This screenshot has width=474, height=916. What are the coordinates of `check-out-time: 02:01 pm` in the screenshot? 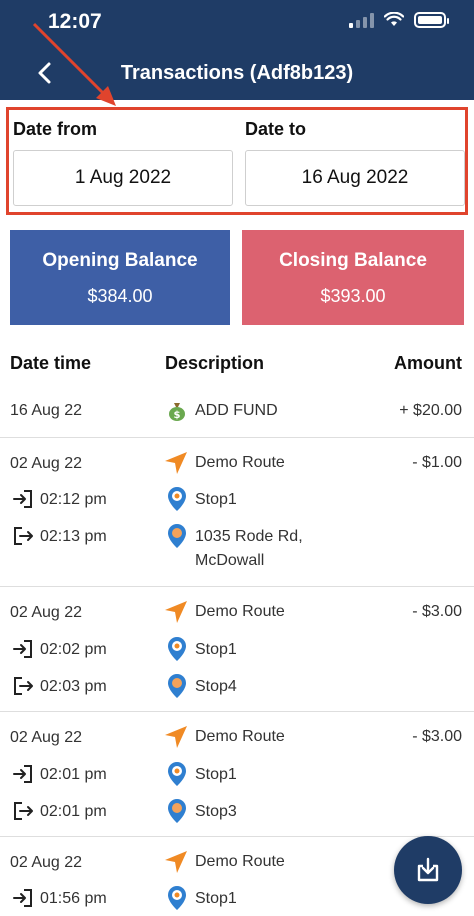 It's located at (73, 811).